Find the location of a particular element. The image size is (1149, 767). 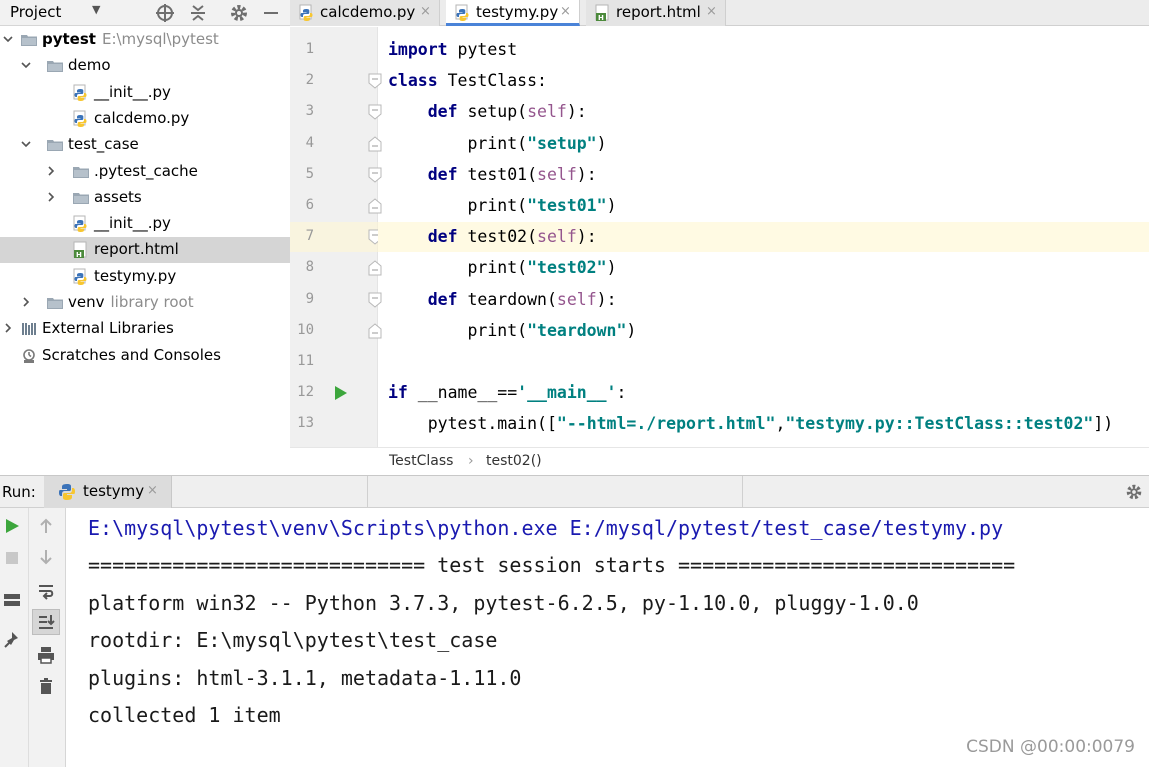

tree-item: External Libraries is located at coordinates (145, 329).